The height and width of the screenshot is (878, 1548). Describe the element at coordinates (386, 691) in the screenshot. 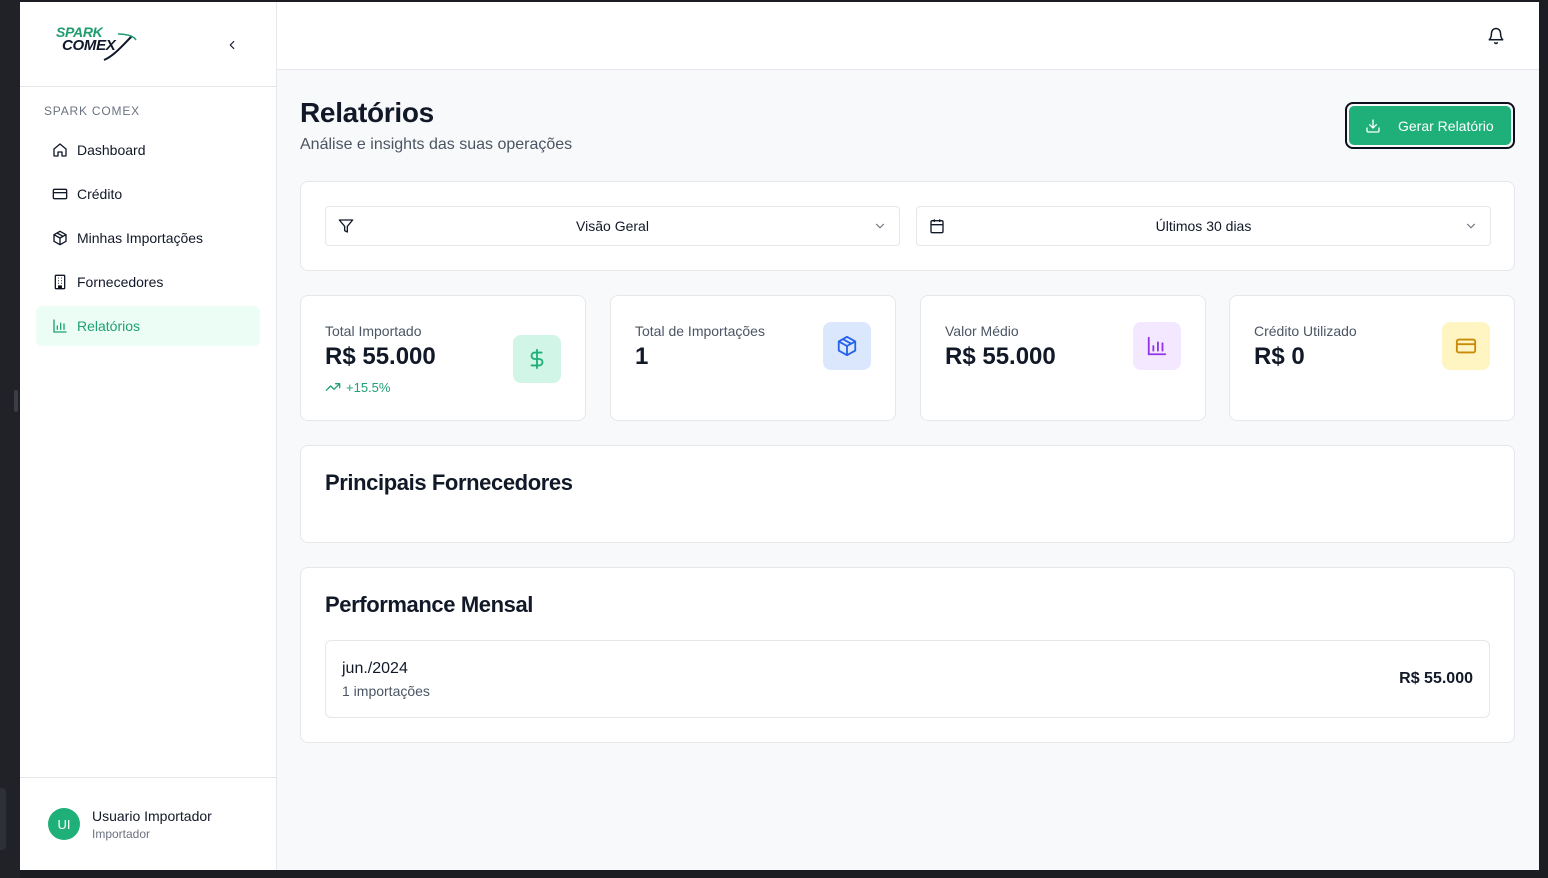

I see `performance-count: 1 importações` at that location.